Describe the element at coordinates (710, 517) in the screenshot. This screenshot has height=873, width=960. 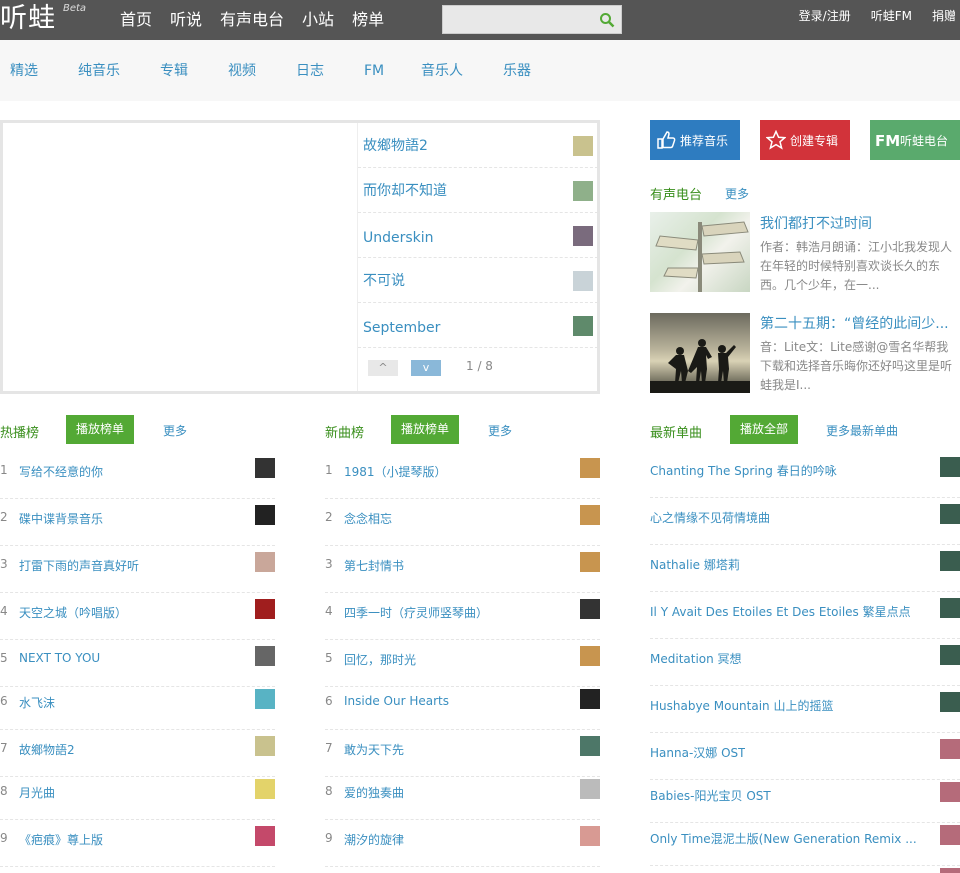
I see `song-title: 心之情缘不见荷情境曲` at that location.